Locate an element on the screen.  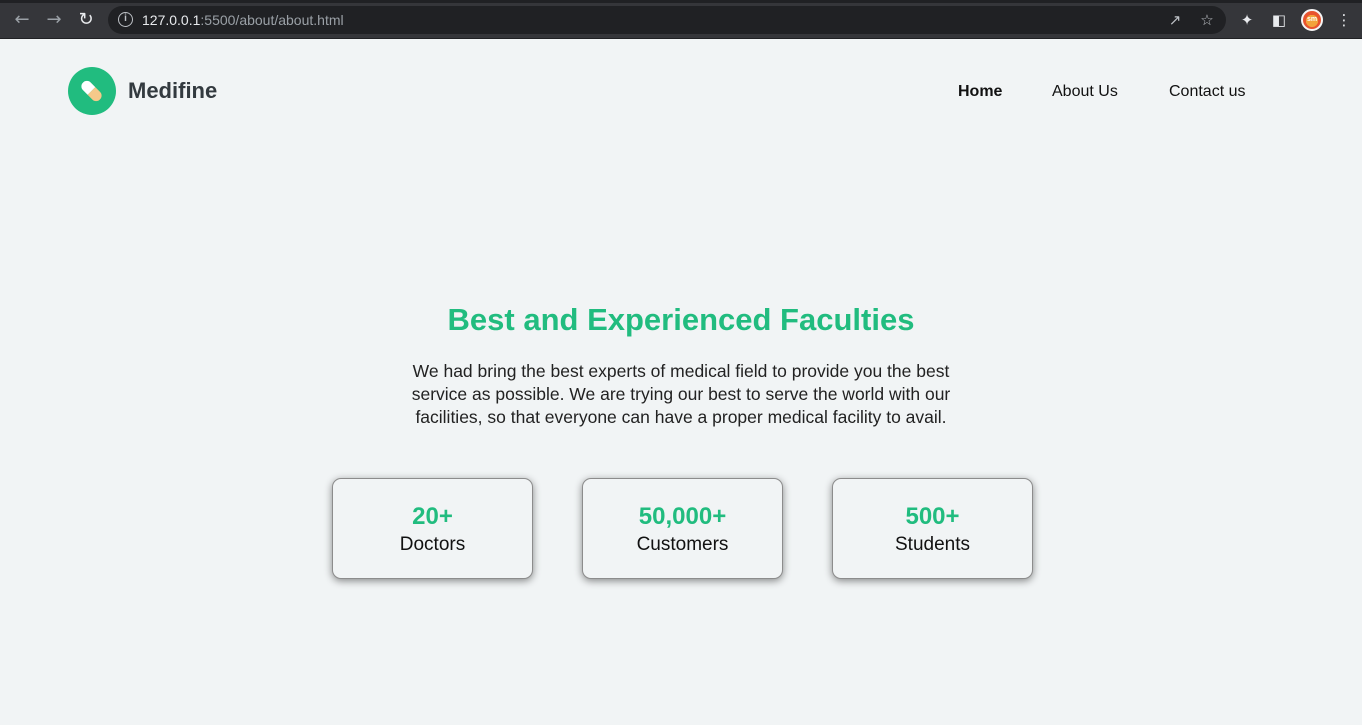
reload-icon: ↻ is located at coordinates (86, 20).